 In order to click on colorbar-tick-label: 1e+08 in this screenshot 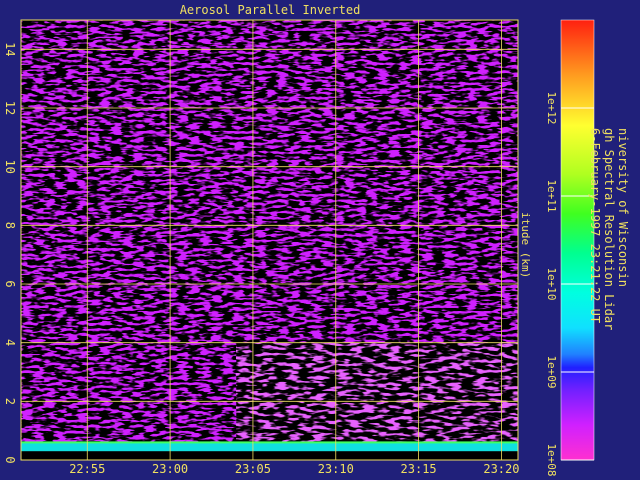, I will do `click(551, 459)`.